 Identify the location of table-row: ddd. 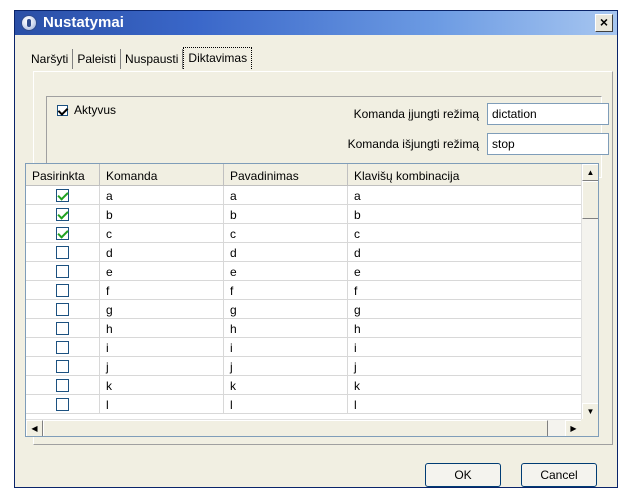
(304, 252).